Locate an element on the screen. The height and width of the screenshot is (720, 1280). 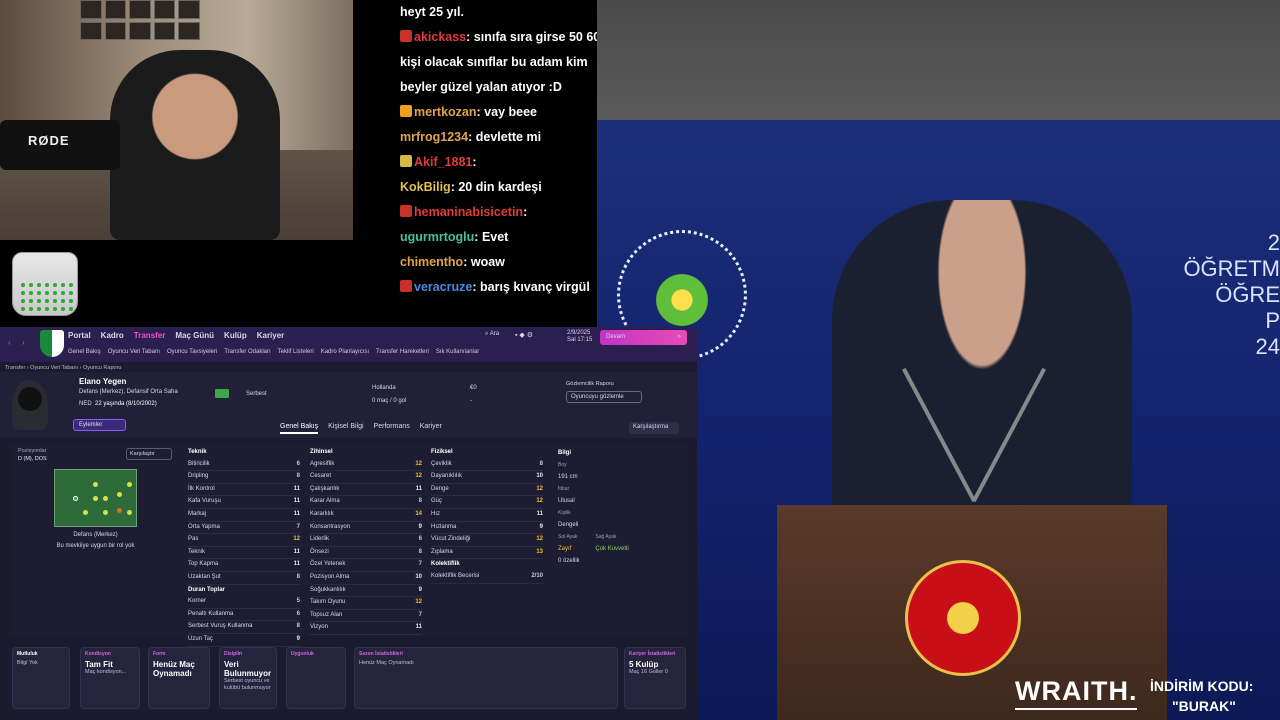
attribute-name: Denge is located at coordinates (440, 488).